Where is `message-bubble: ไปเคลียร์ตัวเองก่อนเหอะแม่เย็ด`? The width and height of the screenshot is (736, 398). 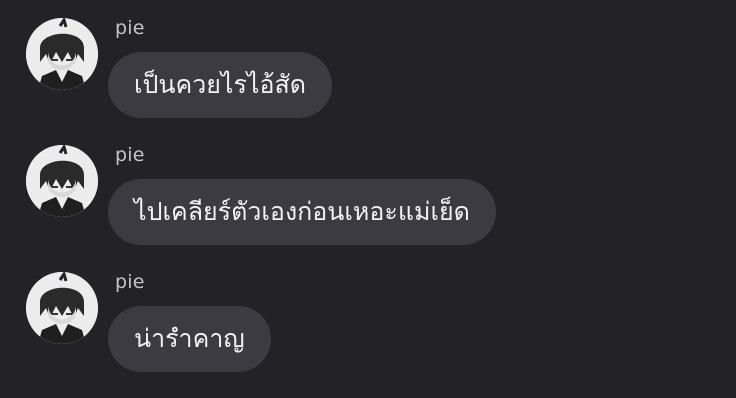
message-bubble: ไปเคลียร์ตัวเองก่อนเหอะแม่เย็ด is located at coordinates (302, 212).